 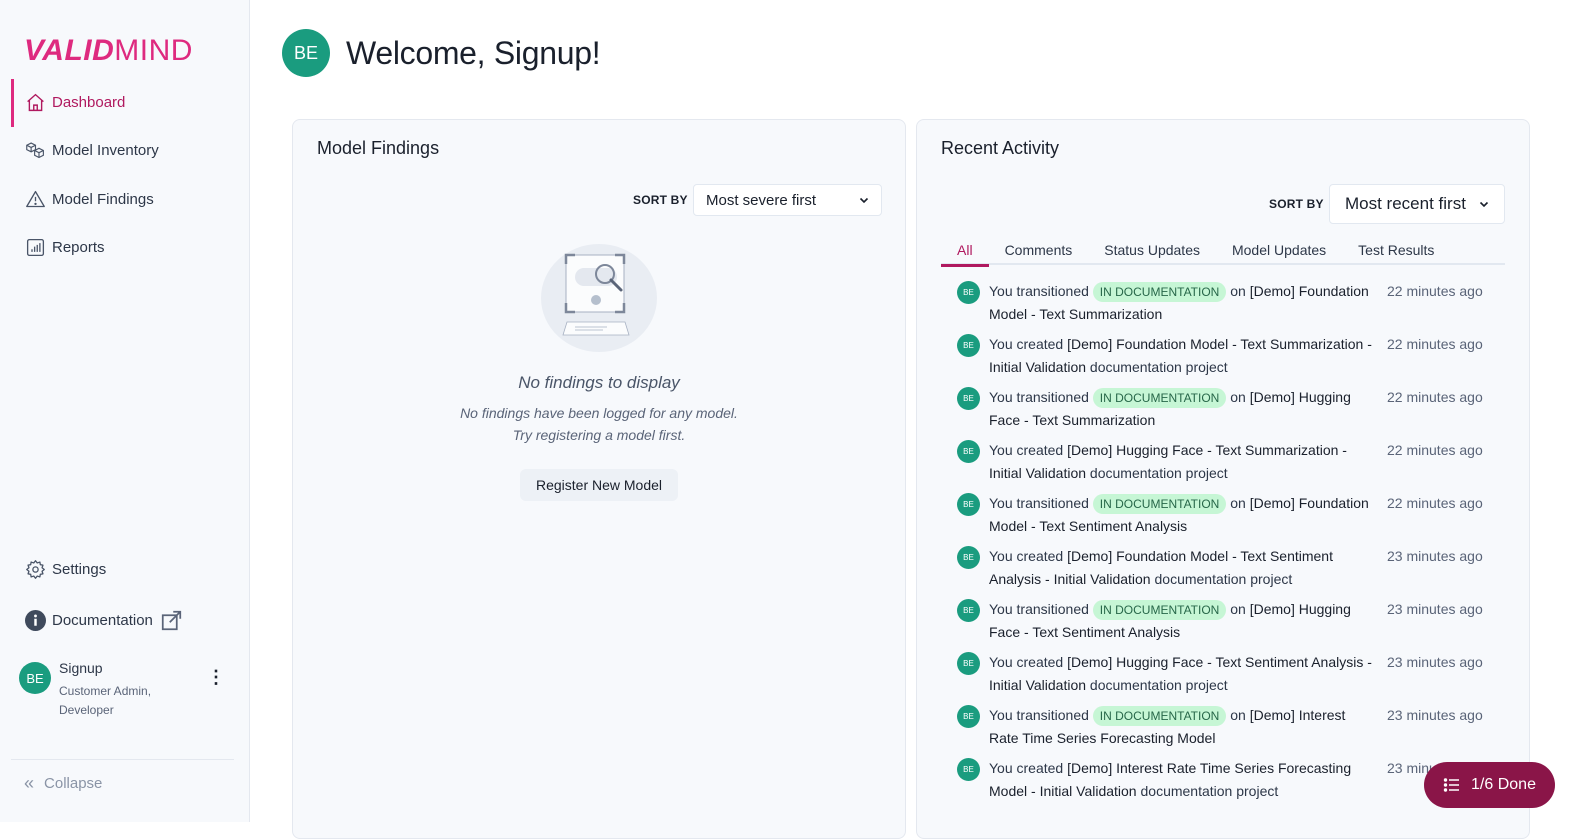 What do you see at coordinates (35, 150) in the screenshot?
I see `cubes-icon` at bounding box center [35, 150].